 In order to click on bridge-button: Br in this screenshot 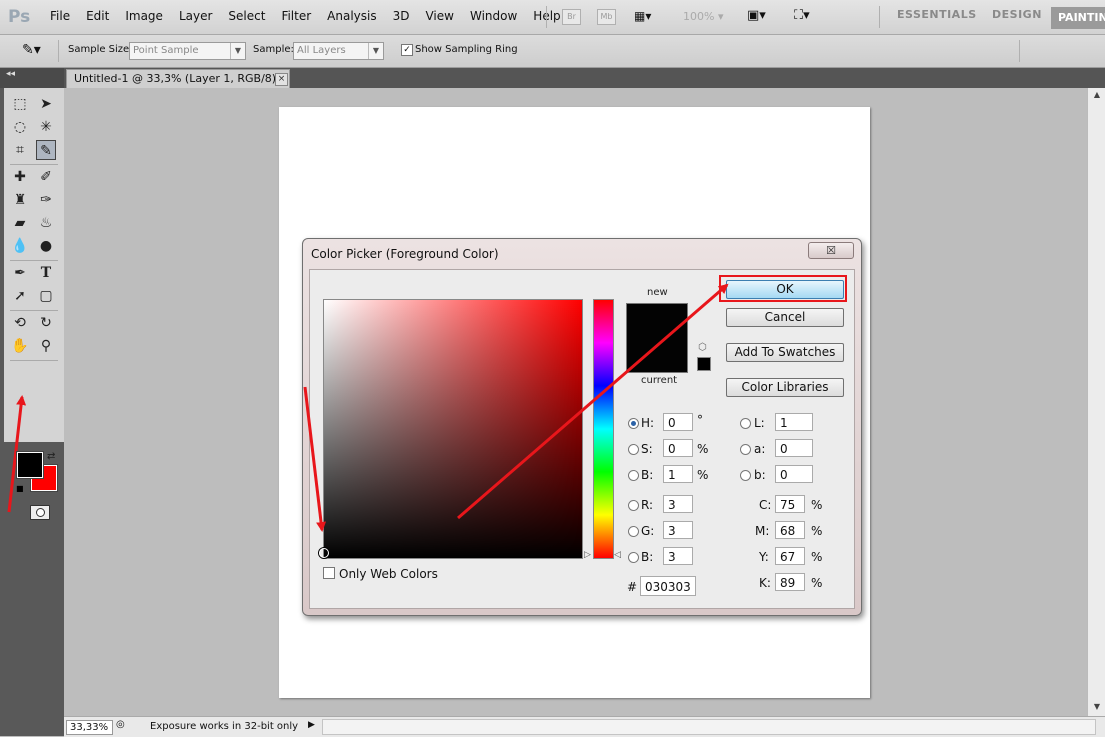, I will do `click(571, 17)`.